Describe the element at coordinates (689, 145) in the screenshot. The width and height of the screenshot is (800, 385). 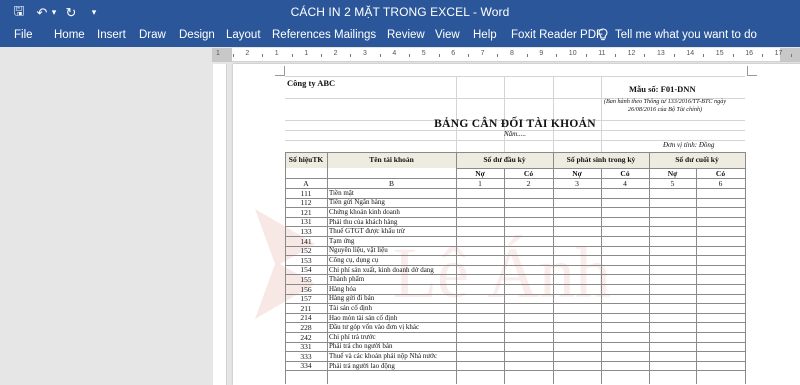
I see `currency-unit: Đơn vị tính: Đồng` at that location.